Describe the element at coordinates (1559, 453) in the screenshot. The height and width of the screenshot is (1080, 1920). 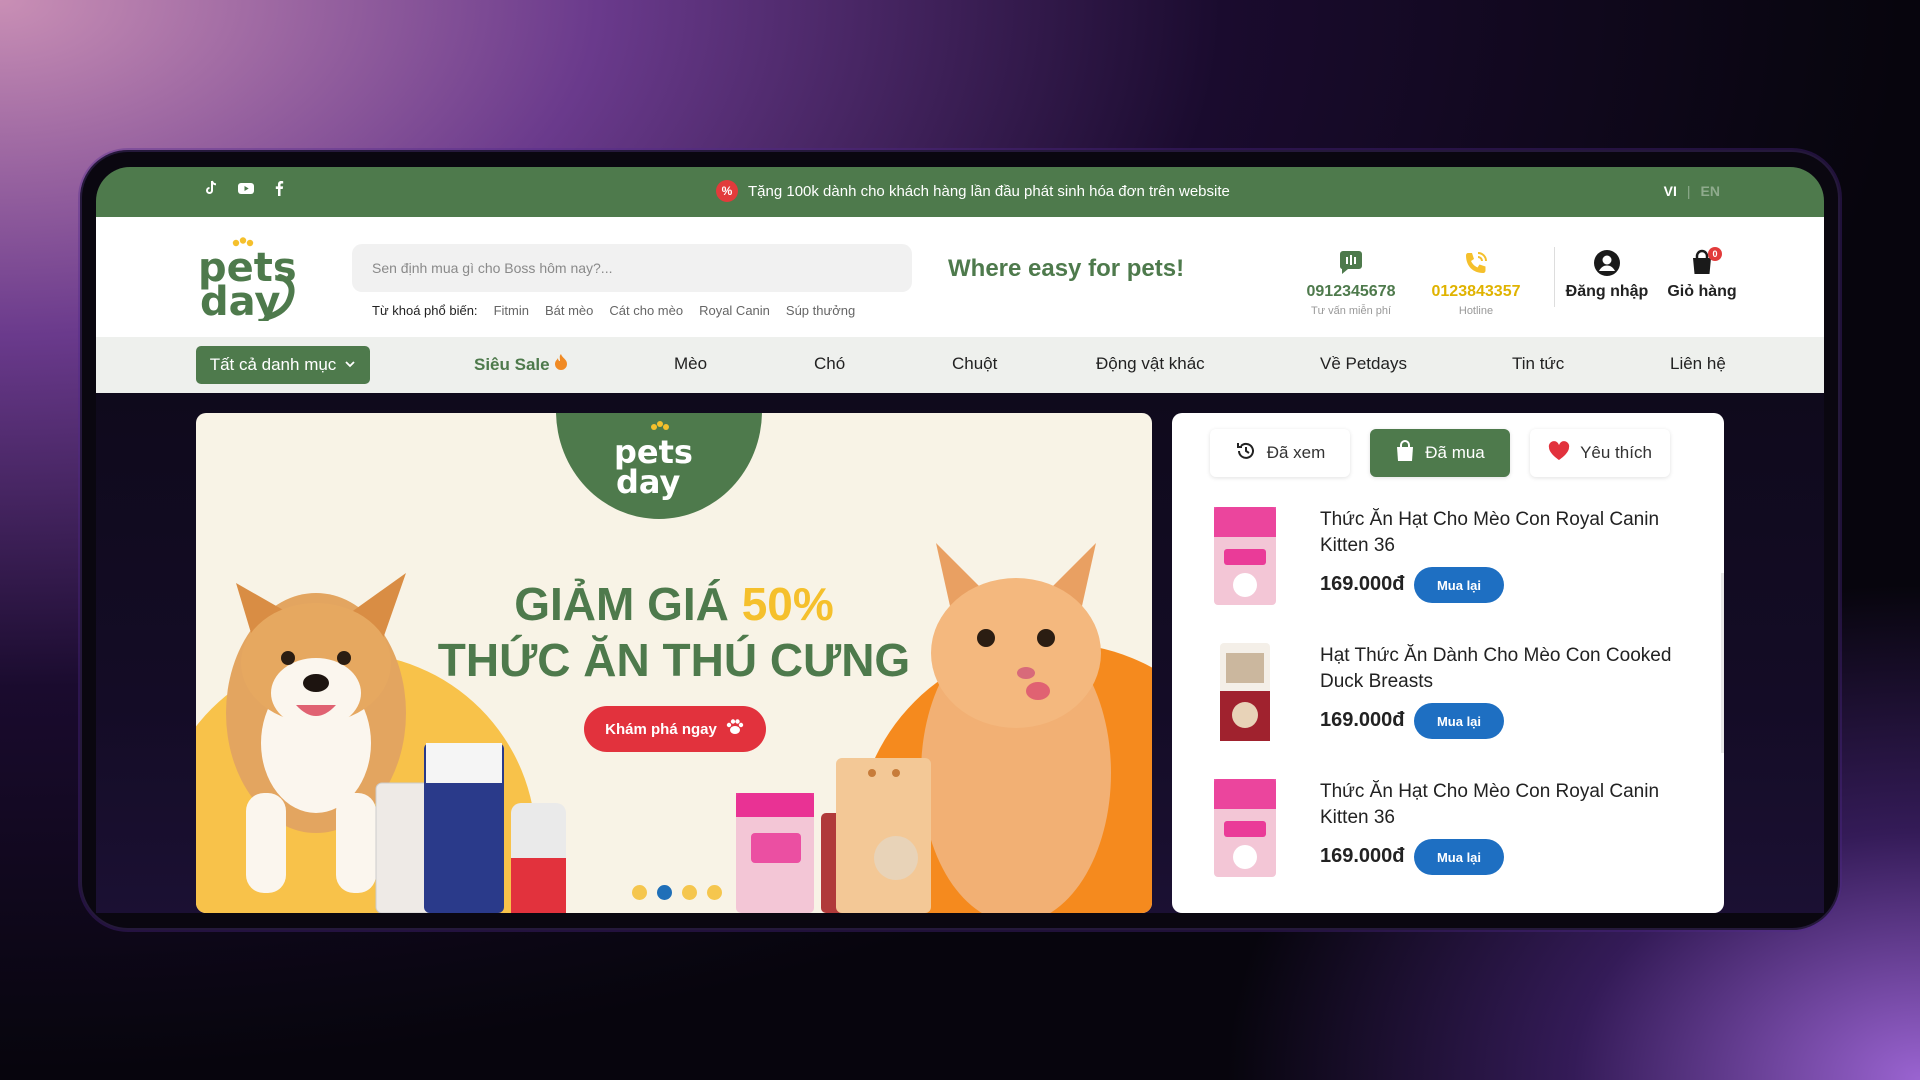
I see `heart-icon` at that location.